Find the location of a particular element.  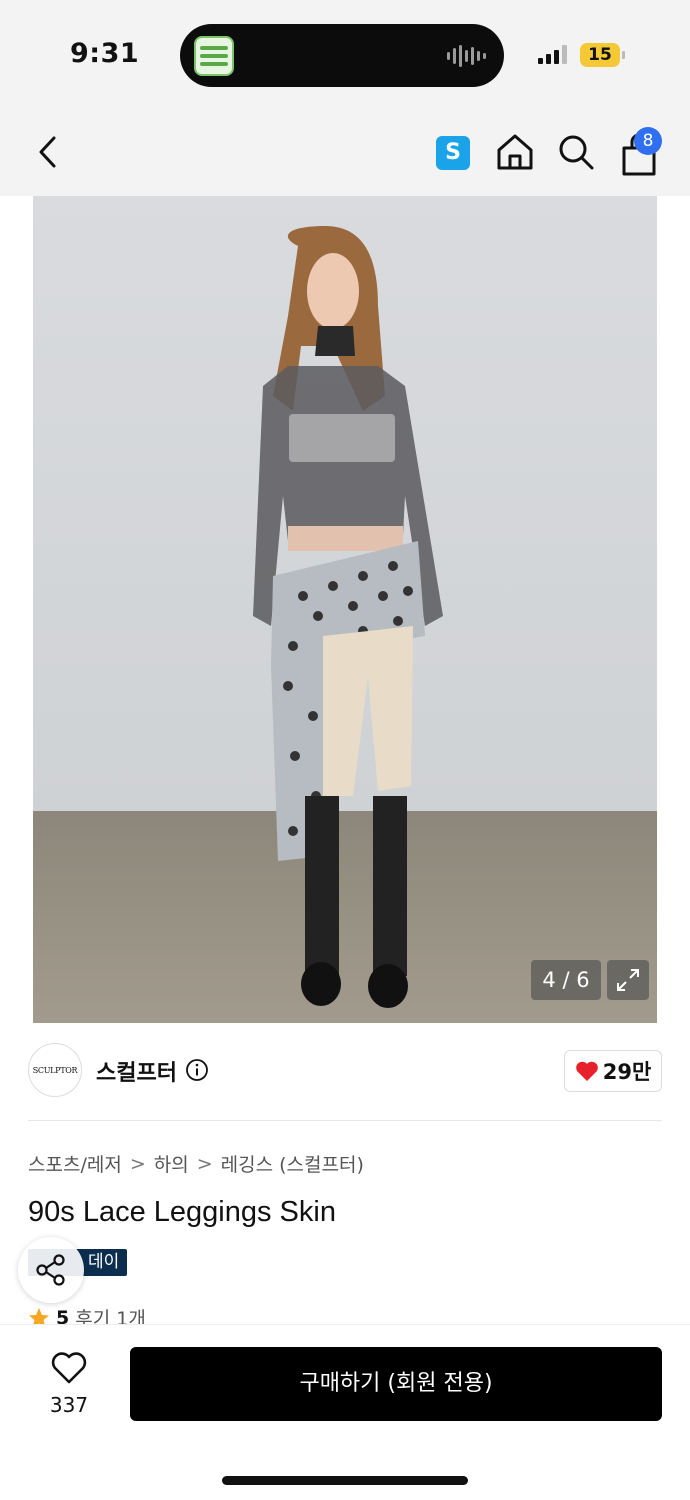

s-badge-button: S is located at coordinates (453, 153).